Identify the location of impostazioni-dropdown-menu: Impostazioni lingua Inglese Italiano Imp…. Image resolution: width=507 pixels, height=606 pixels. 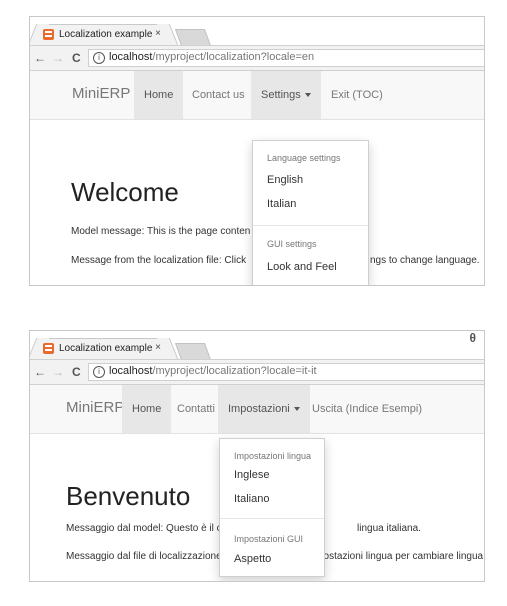
(272, 507).